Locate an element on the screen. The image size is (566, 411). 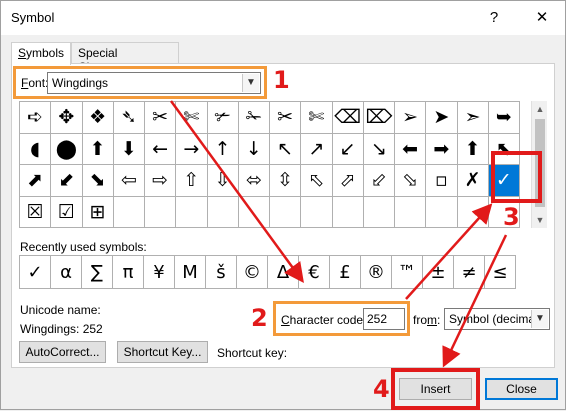
arrow-charcode-to-symbol is located at coordinates (449, 251).